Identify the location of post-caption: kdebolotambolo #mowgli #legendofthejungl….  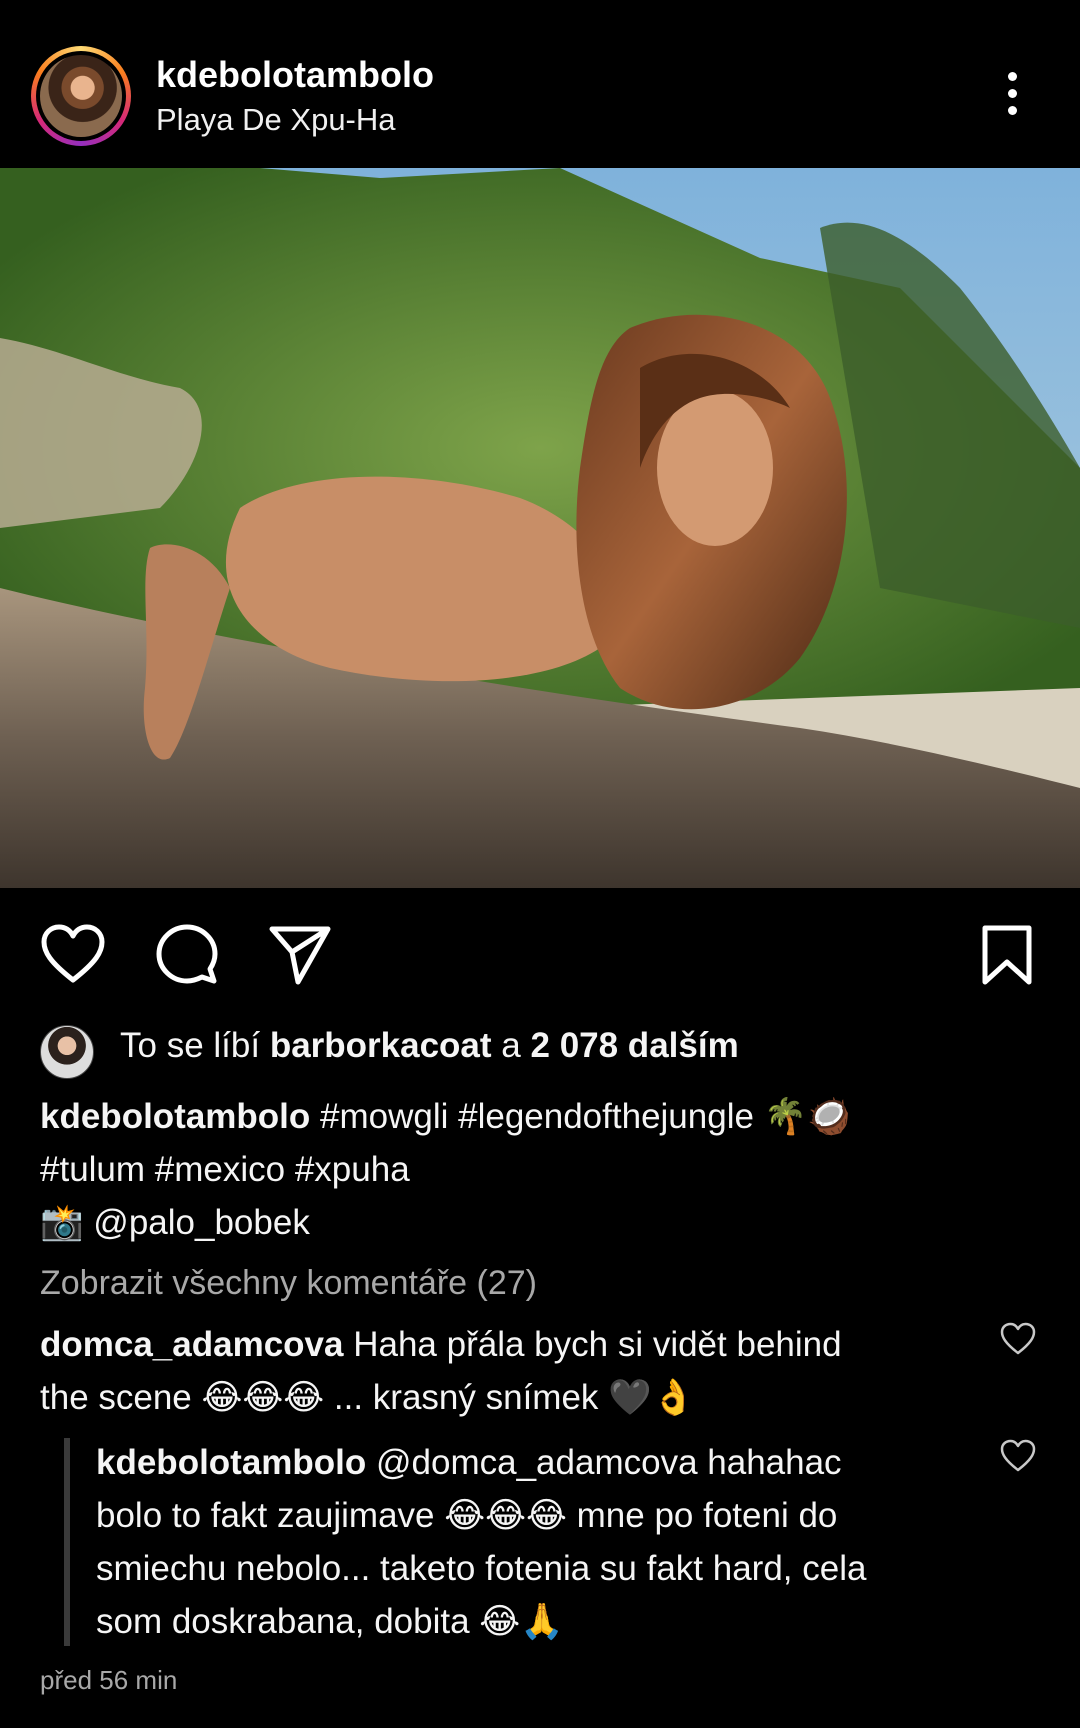
(540, 1169).